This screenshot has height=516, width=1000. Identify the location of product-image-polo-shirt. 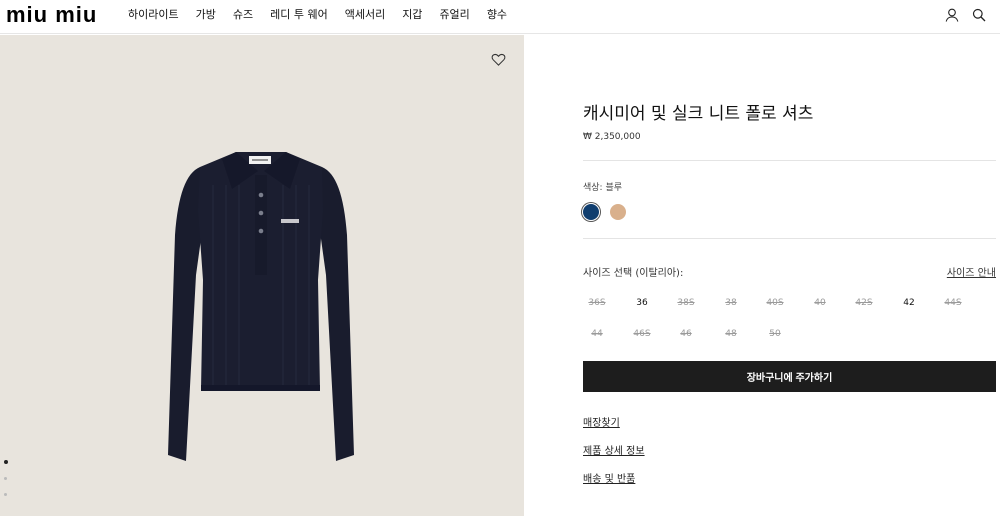
(261, 306).